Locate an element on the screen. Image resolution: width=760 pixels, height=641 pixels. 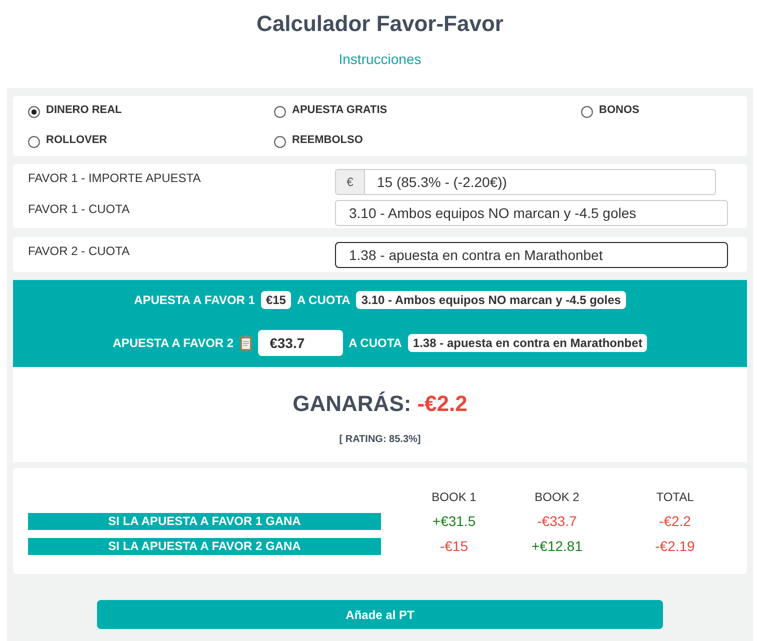
bet-type-option: DINERO REAL is located at coordinates (151, 110).